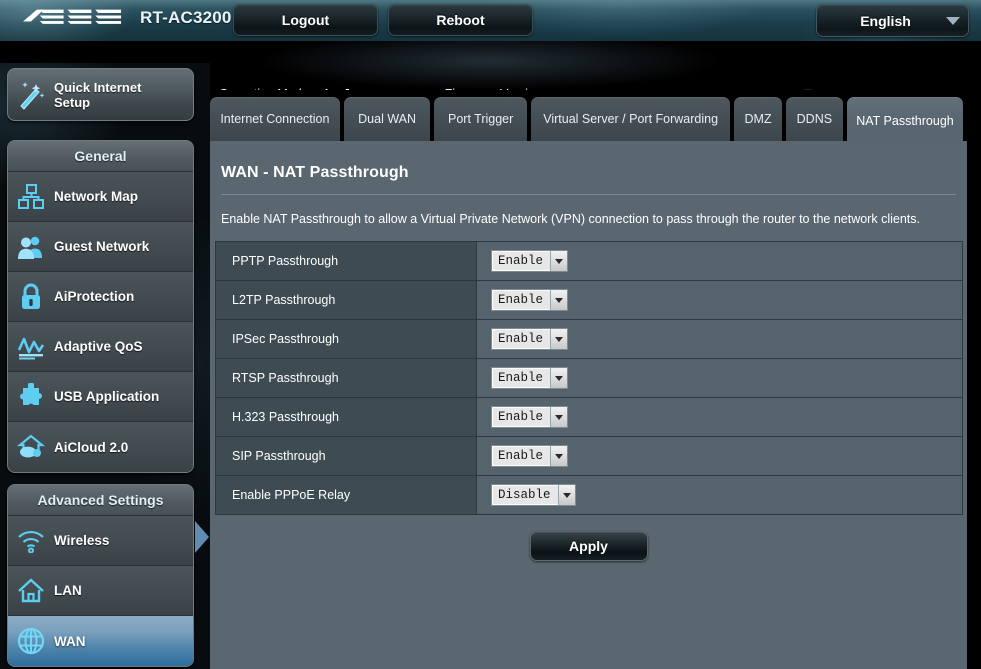 Image resolution: width=981 pixels, height=669 pixels. I want to click on table-row: RTSP Passthrough Enable, so click(589, 378).